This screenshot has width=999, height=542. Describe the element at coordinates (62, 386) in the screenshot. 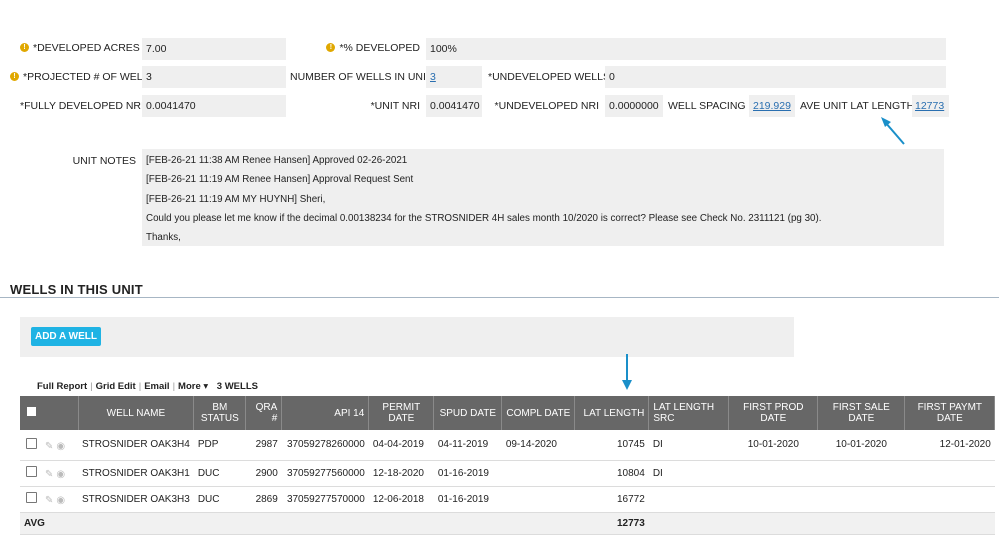

I see `full-report-link: Full Report` at that location.